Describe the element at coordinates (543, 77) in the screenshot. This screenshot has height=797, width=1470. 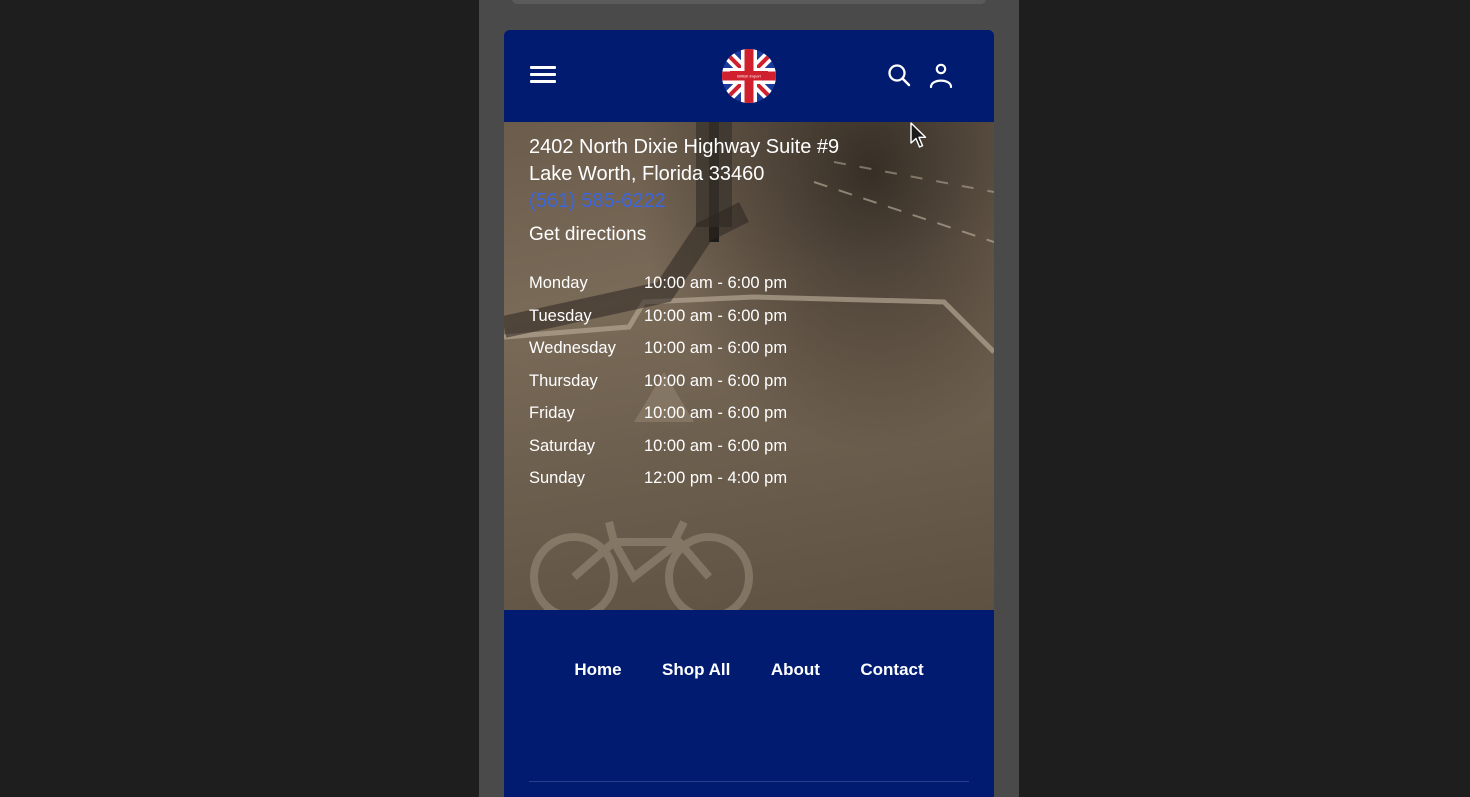
I see `hamburger-menu-icon` at that location.